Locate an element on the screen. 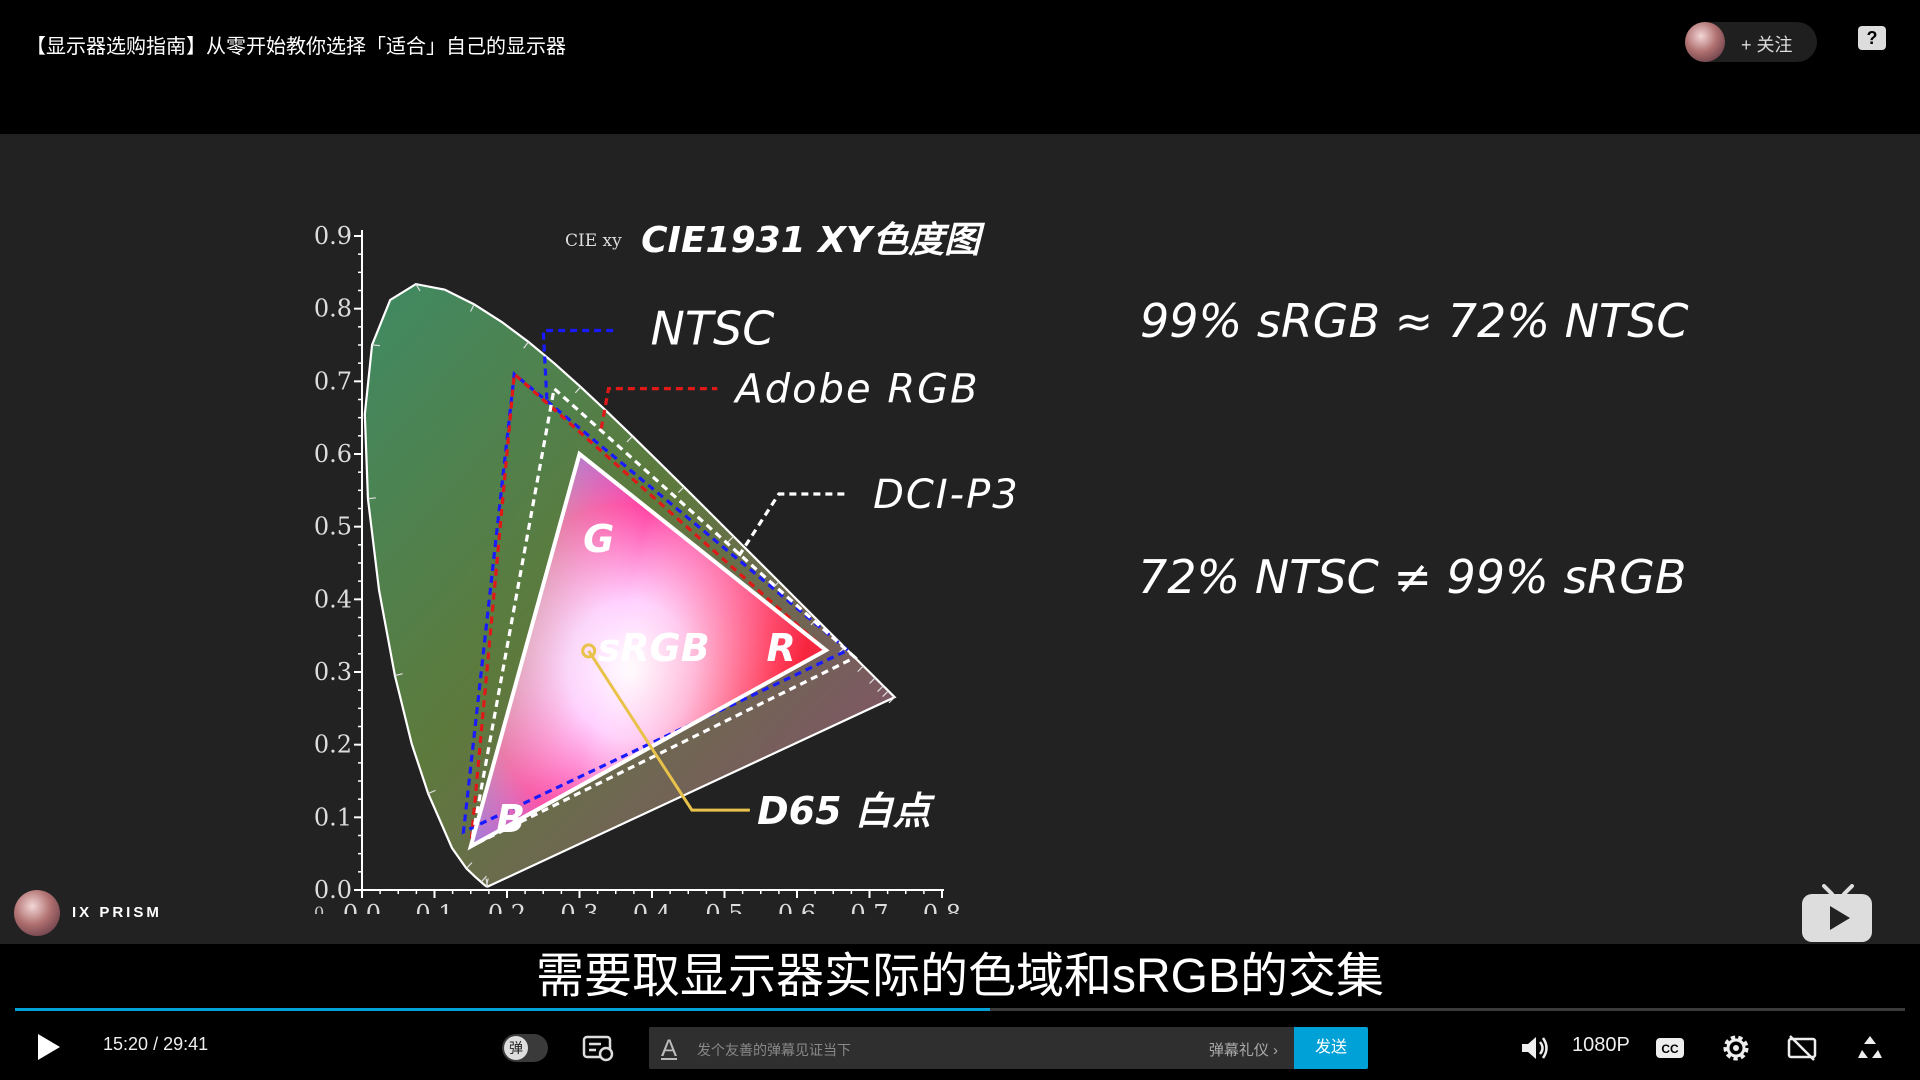 Image resolution: width=1920 pixels, height=1080 pixels. corner-letter-g: G is located at coordinates (598, 539).